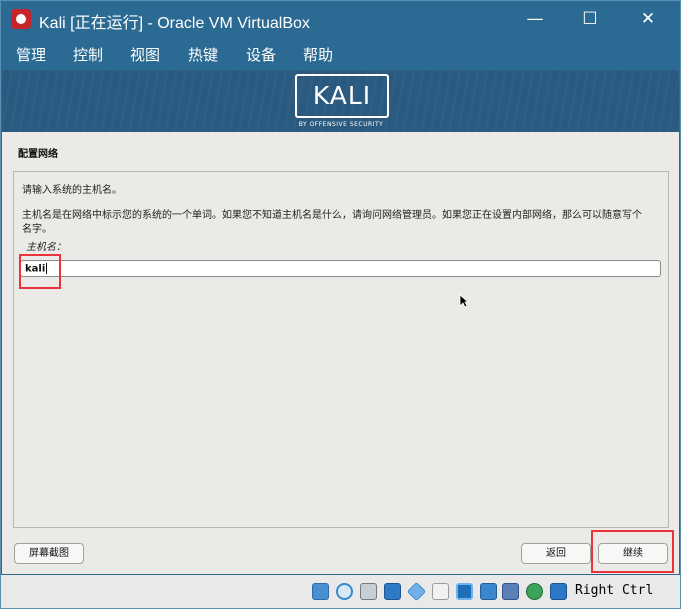  I want to click on hostname-input: kali, so click(340, 268).